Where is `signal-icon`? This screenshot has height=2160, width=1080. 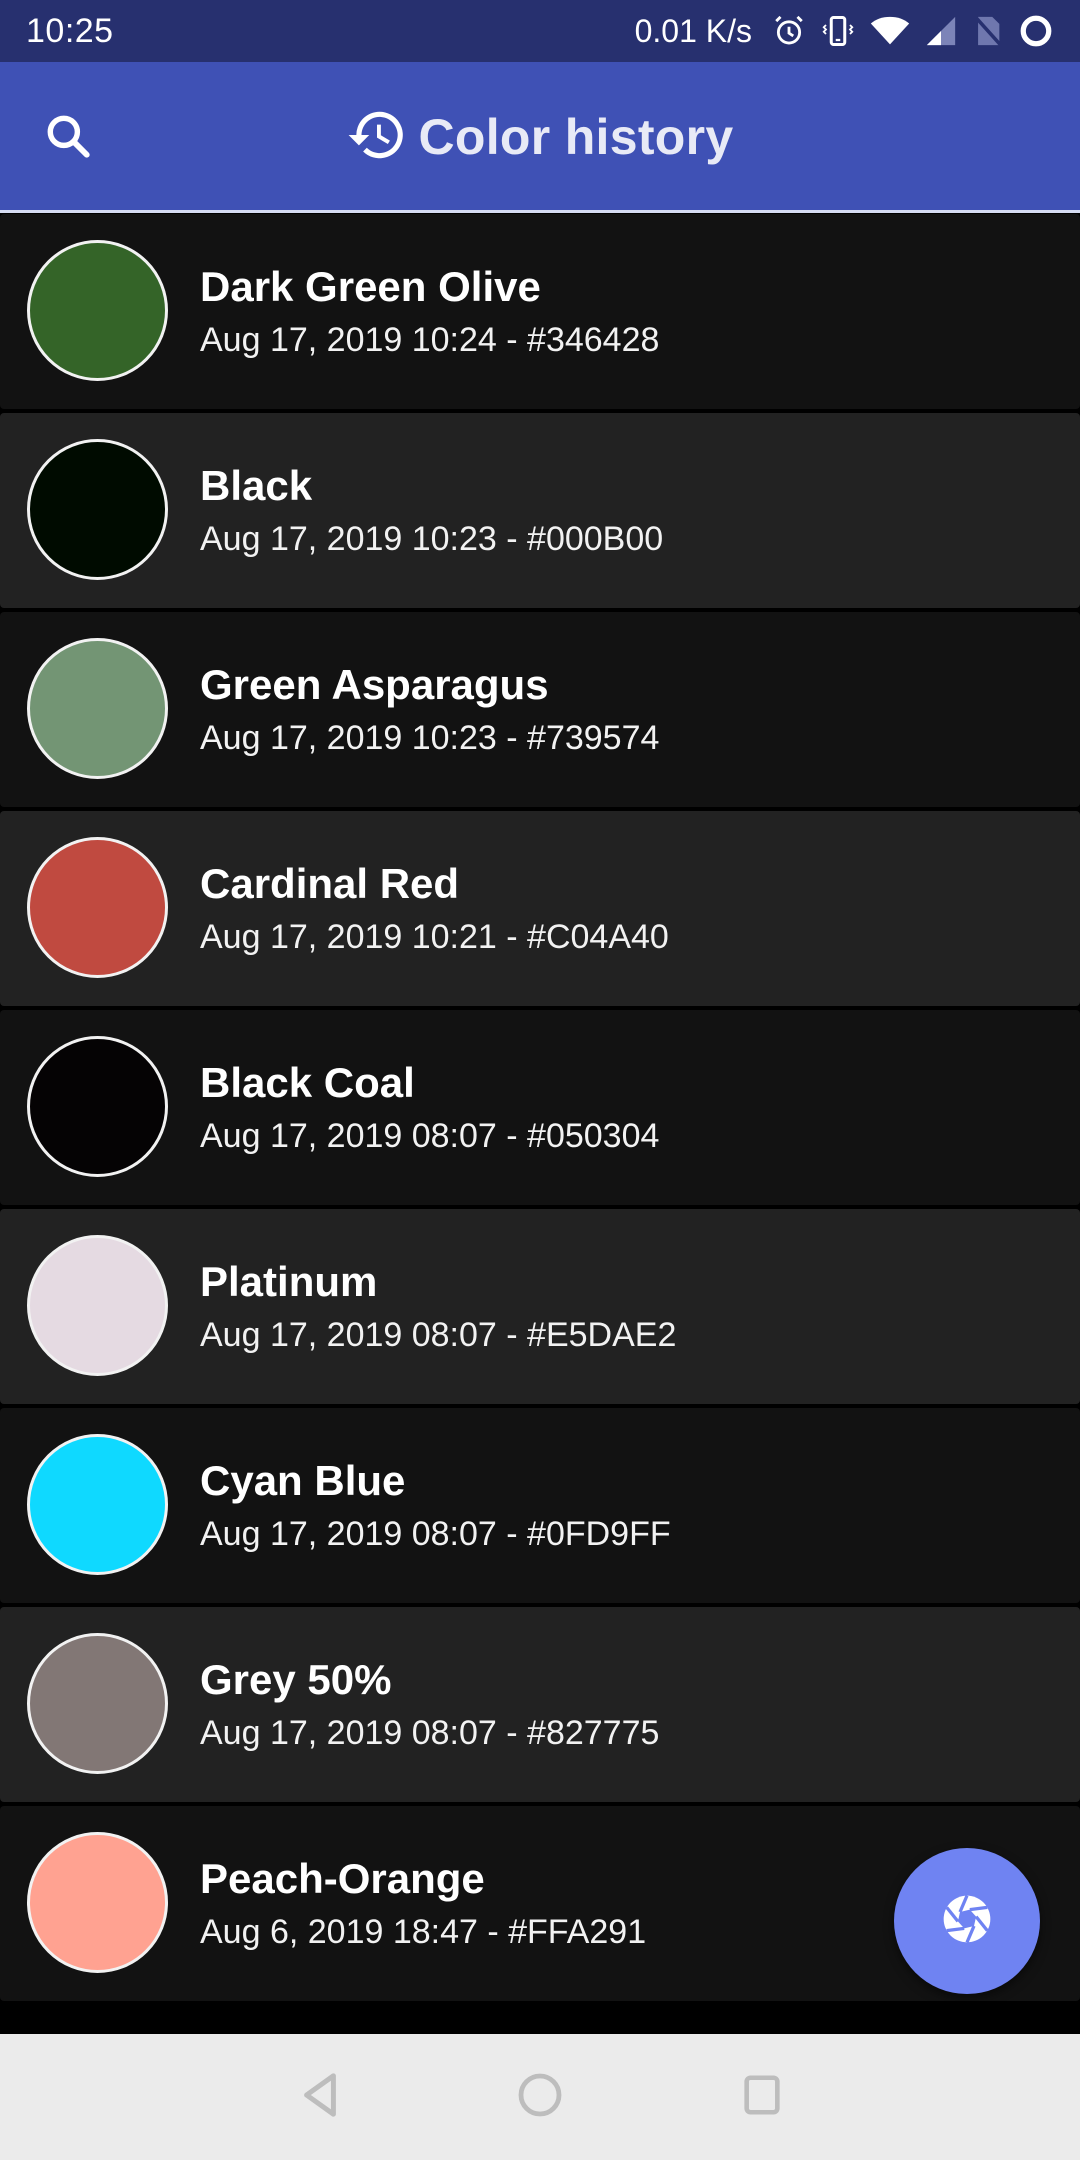 signal-icon is located at coordinates (941, 31).